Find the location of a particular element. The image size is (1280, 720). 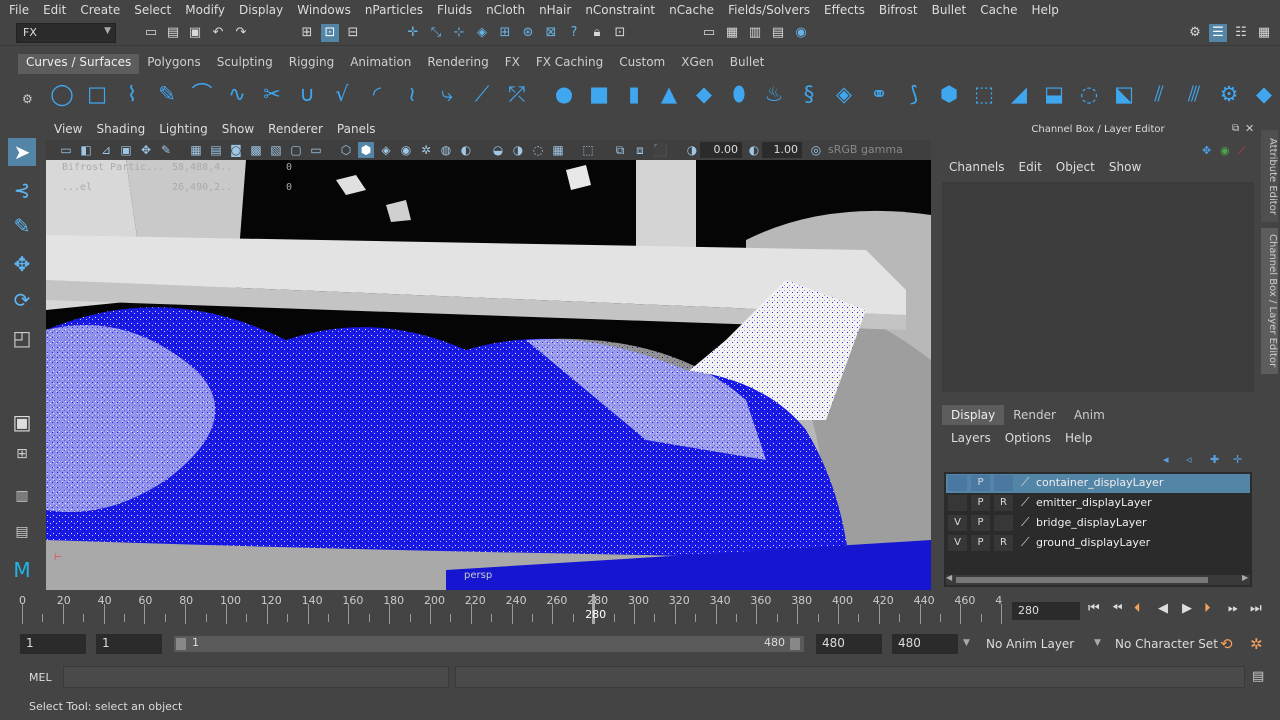

menu-windows: Windows is located at coordinates (322, 10).